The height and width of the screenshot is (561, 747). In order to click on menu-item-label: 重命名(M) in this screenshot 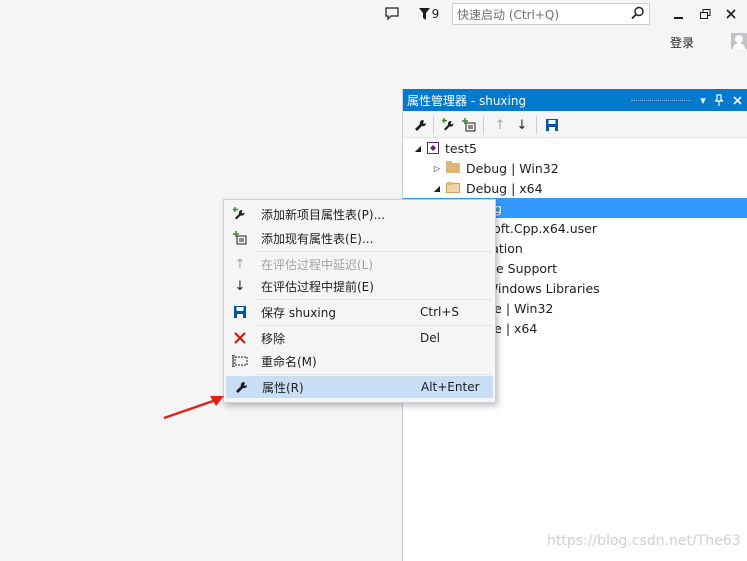, I will do `click(289, 361)`.